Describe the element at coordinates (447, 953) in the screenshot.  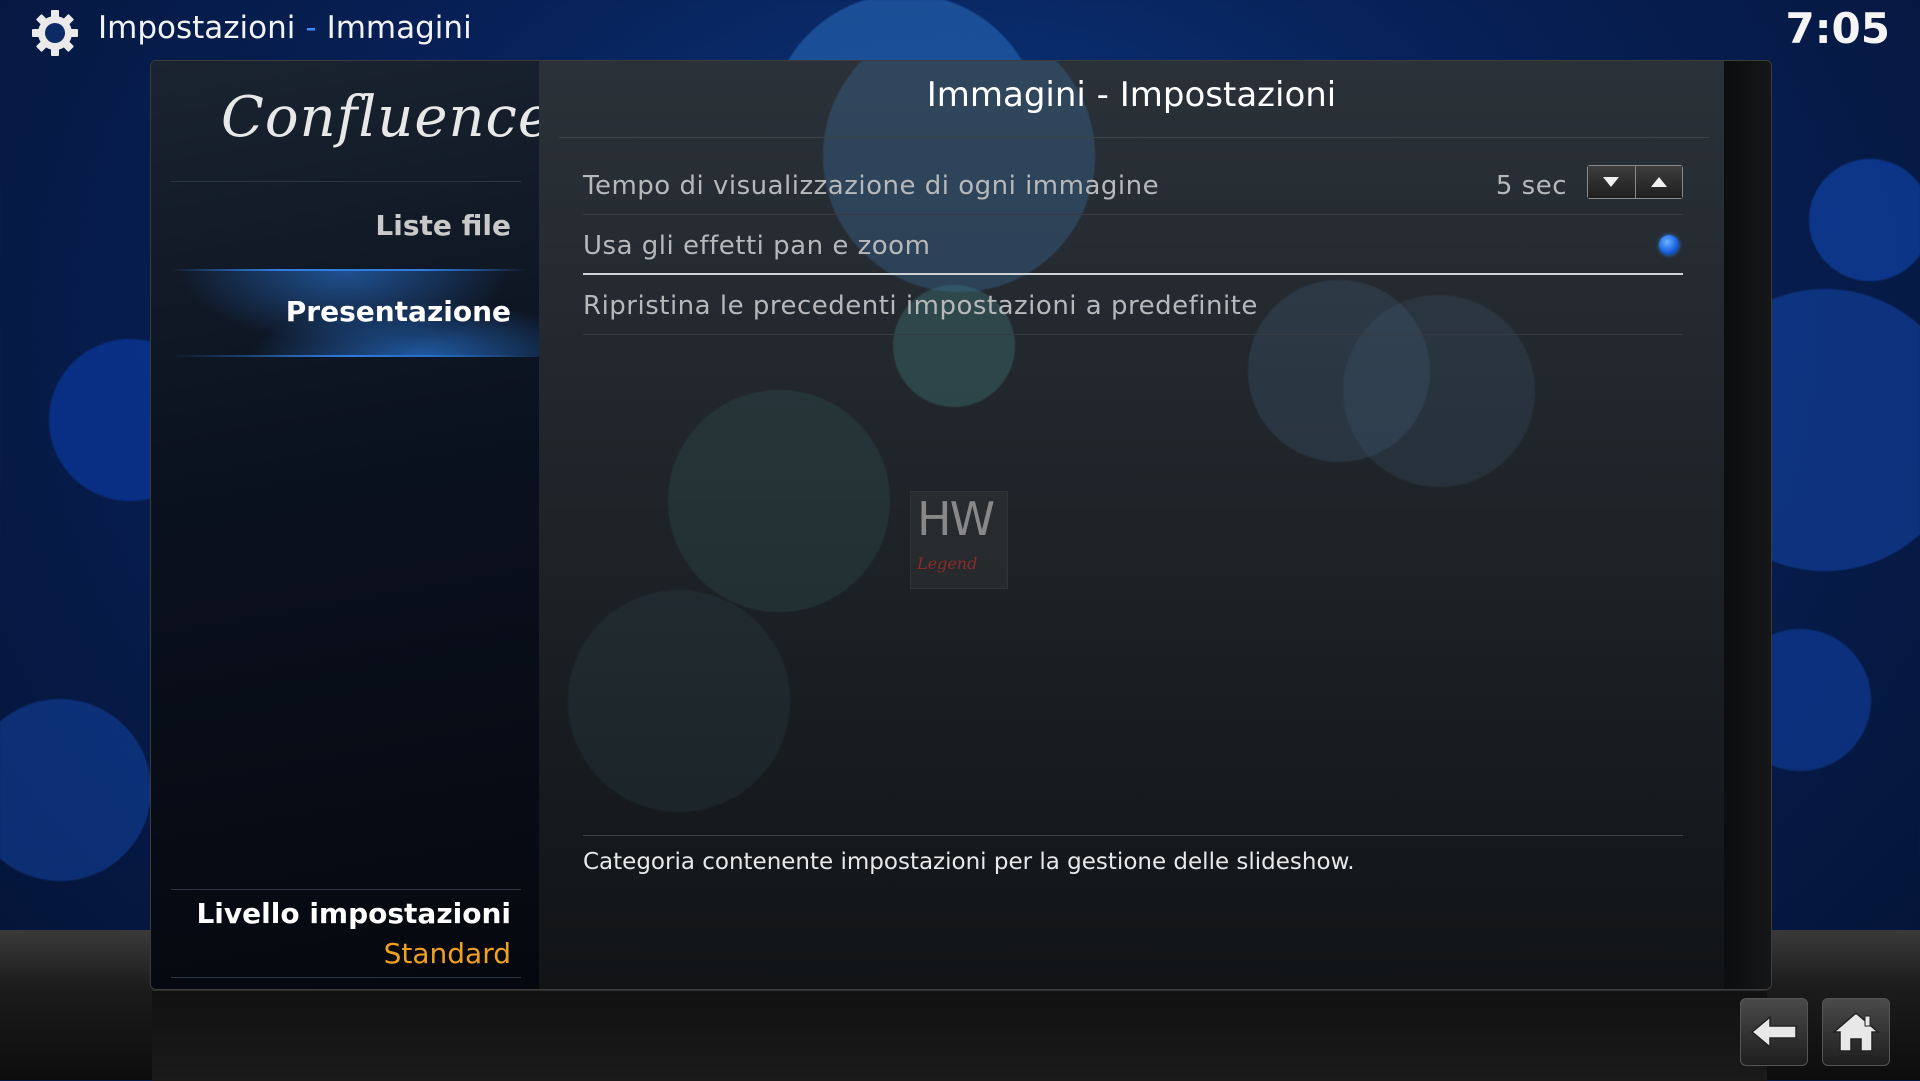
I see `settings-level-value: Standard` at that location.